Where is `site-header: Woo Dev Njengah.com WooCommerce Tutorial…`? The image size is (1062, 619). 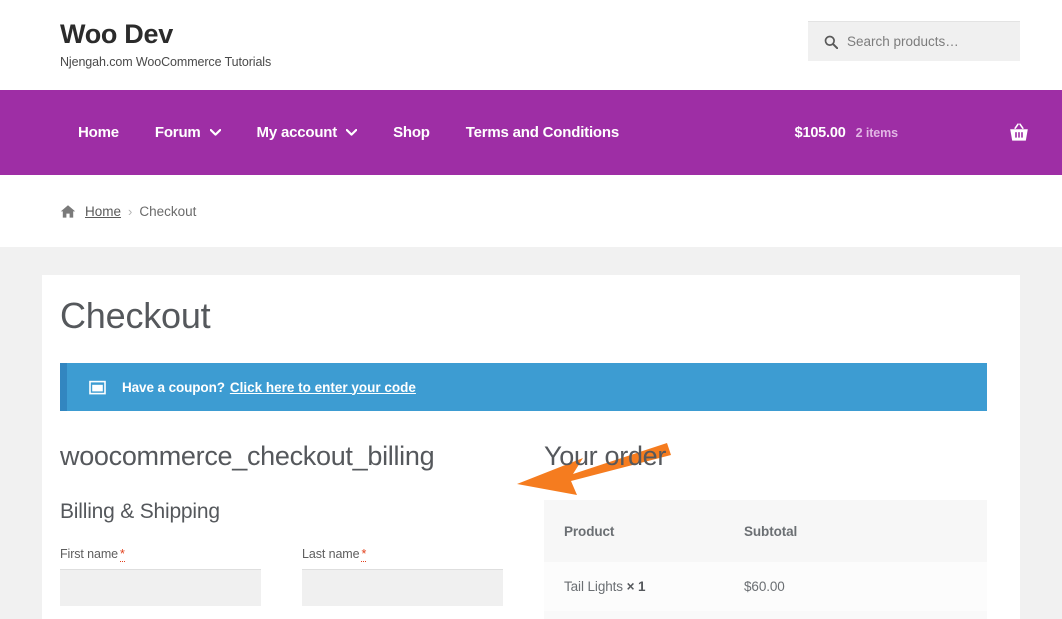
site-header: Woo Dev Njengah.com WooCommerce Tutorial… is located at coordinates (531, 45).